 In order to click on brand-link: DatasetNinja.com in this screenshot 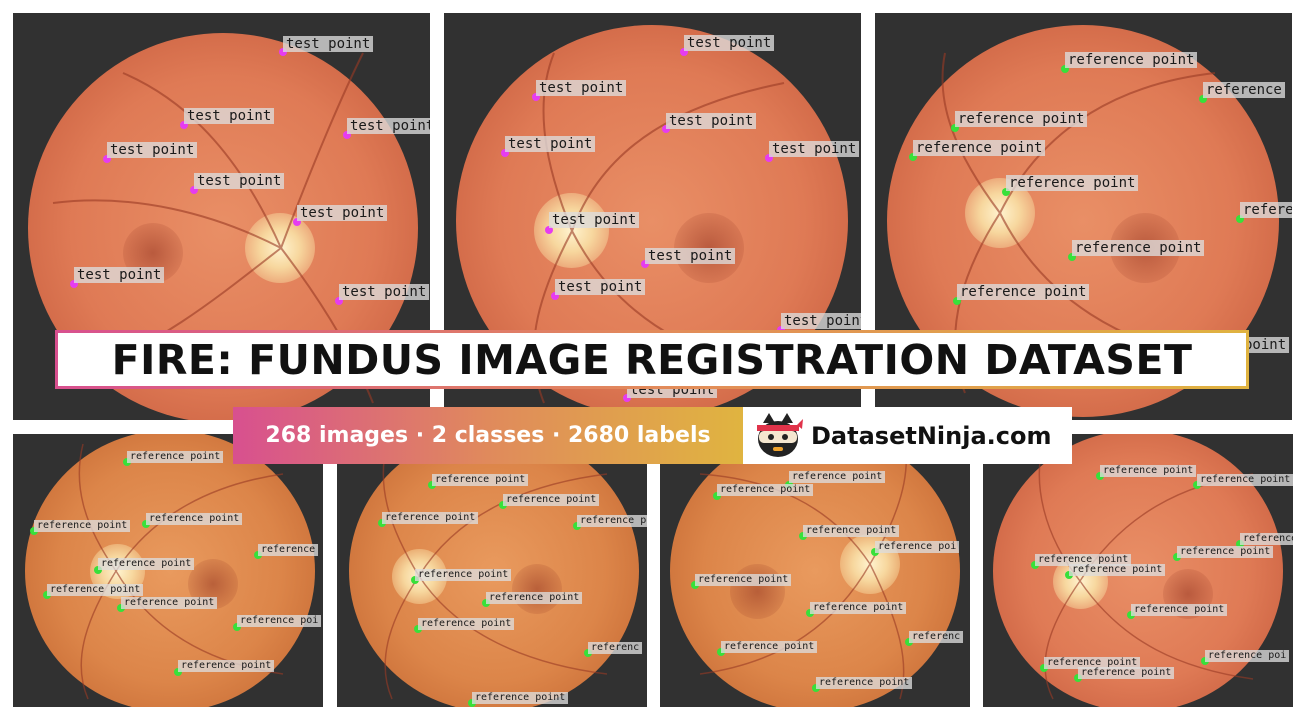, I will do `click(931, 436)`.